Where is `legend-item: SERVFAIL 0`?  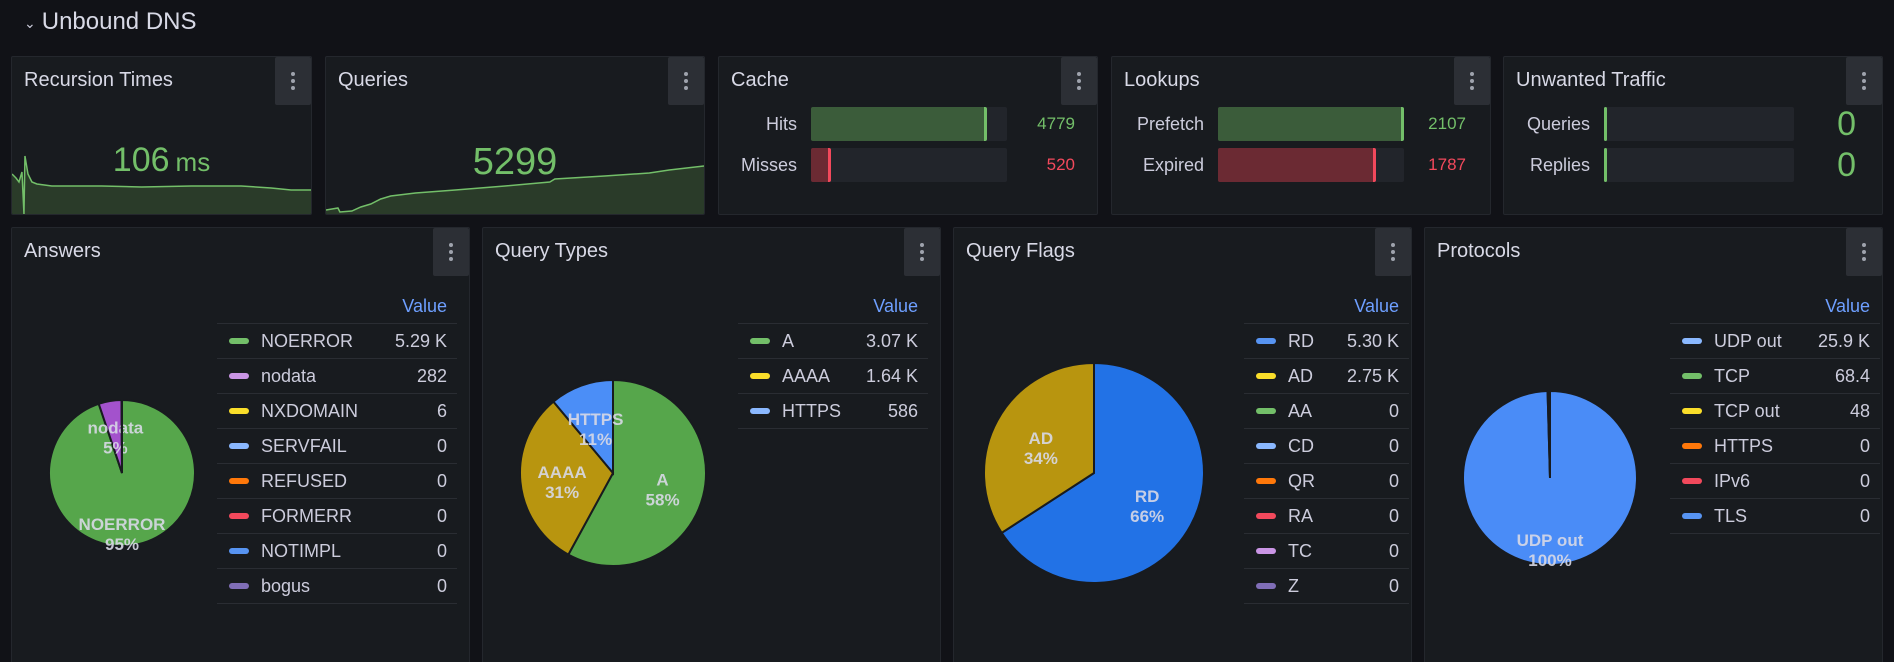 legend-item: SERVFAIL 0 is located at coordinates (337, 446).